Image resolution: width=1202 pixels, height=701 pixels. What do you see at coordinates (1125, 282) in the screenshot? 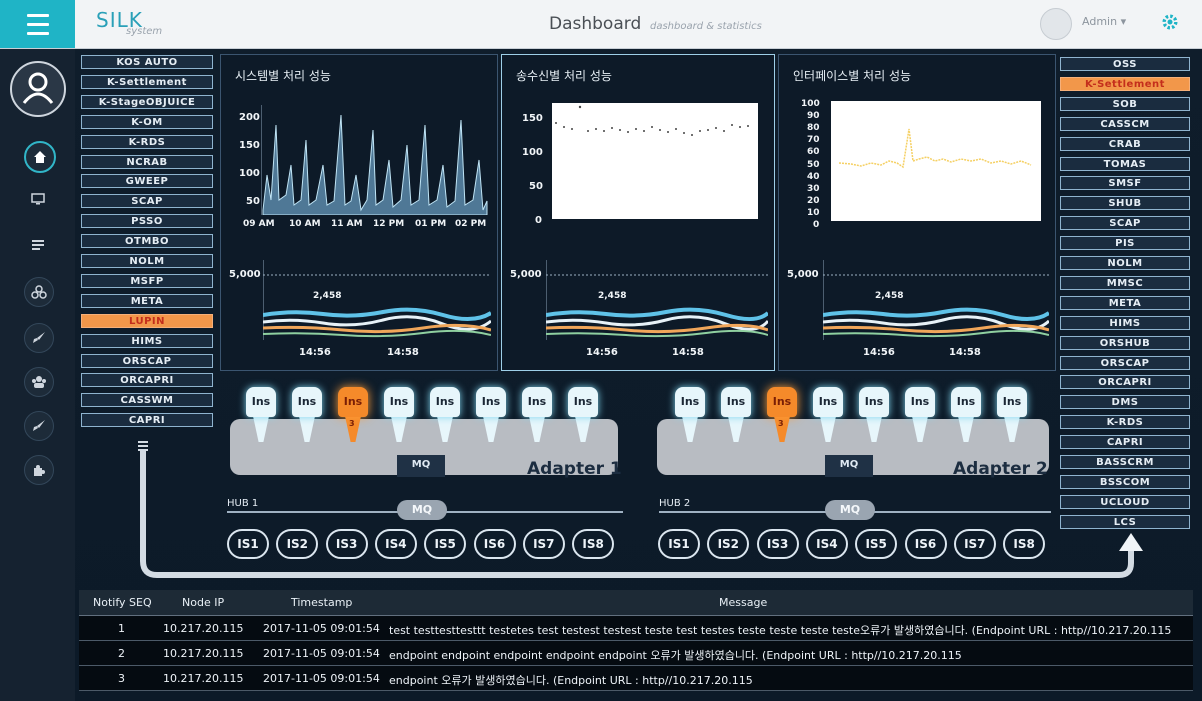
I see `system-button: MMSC` at bounding box center [1125, 282].